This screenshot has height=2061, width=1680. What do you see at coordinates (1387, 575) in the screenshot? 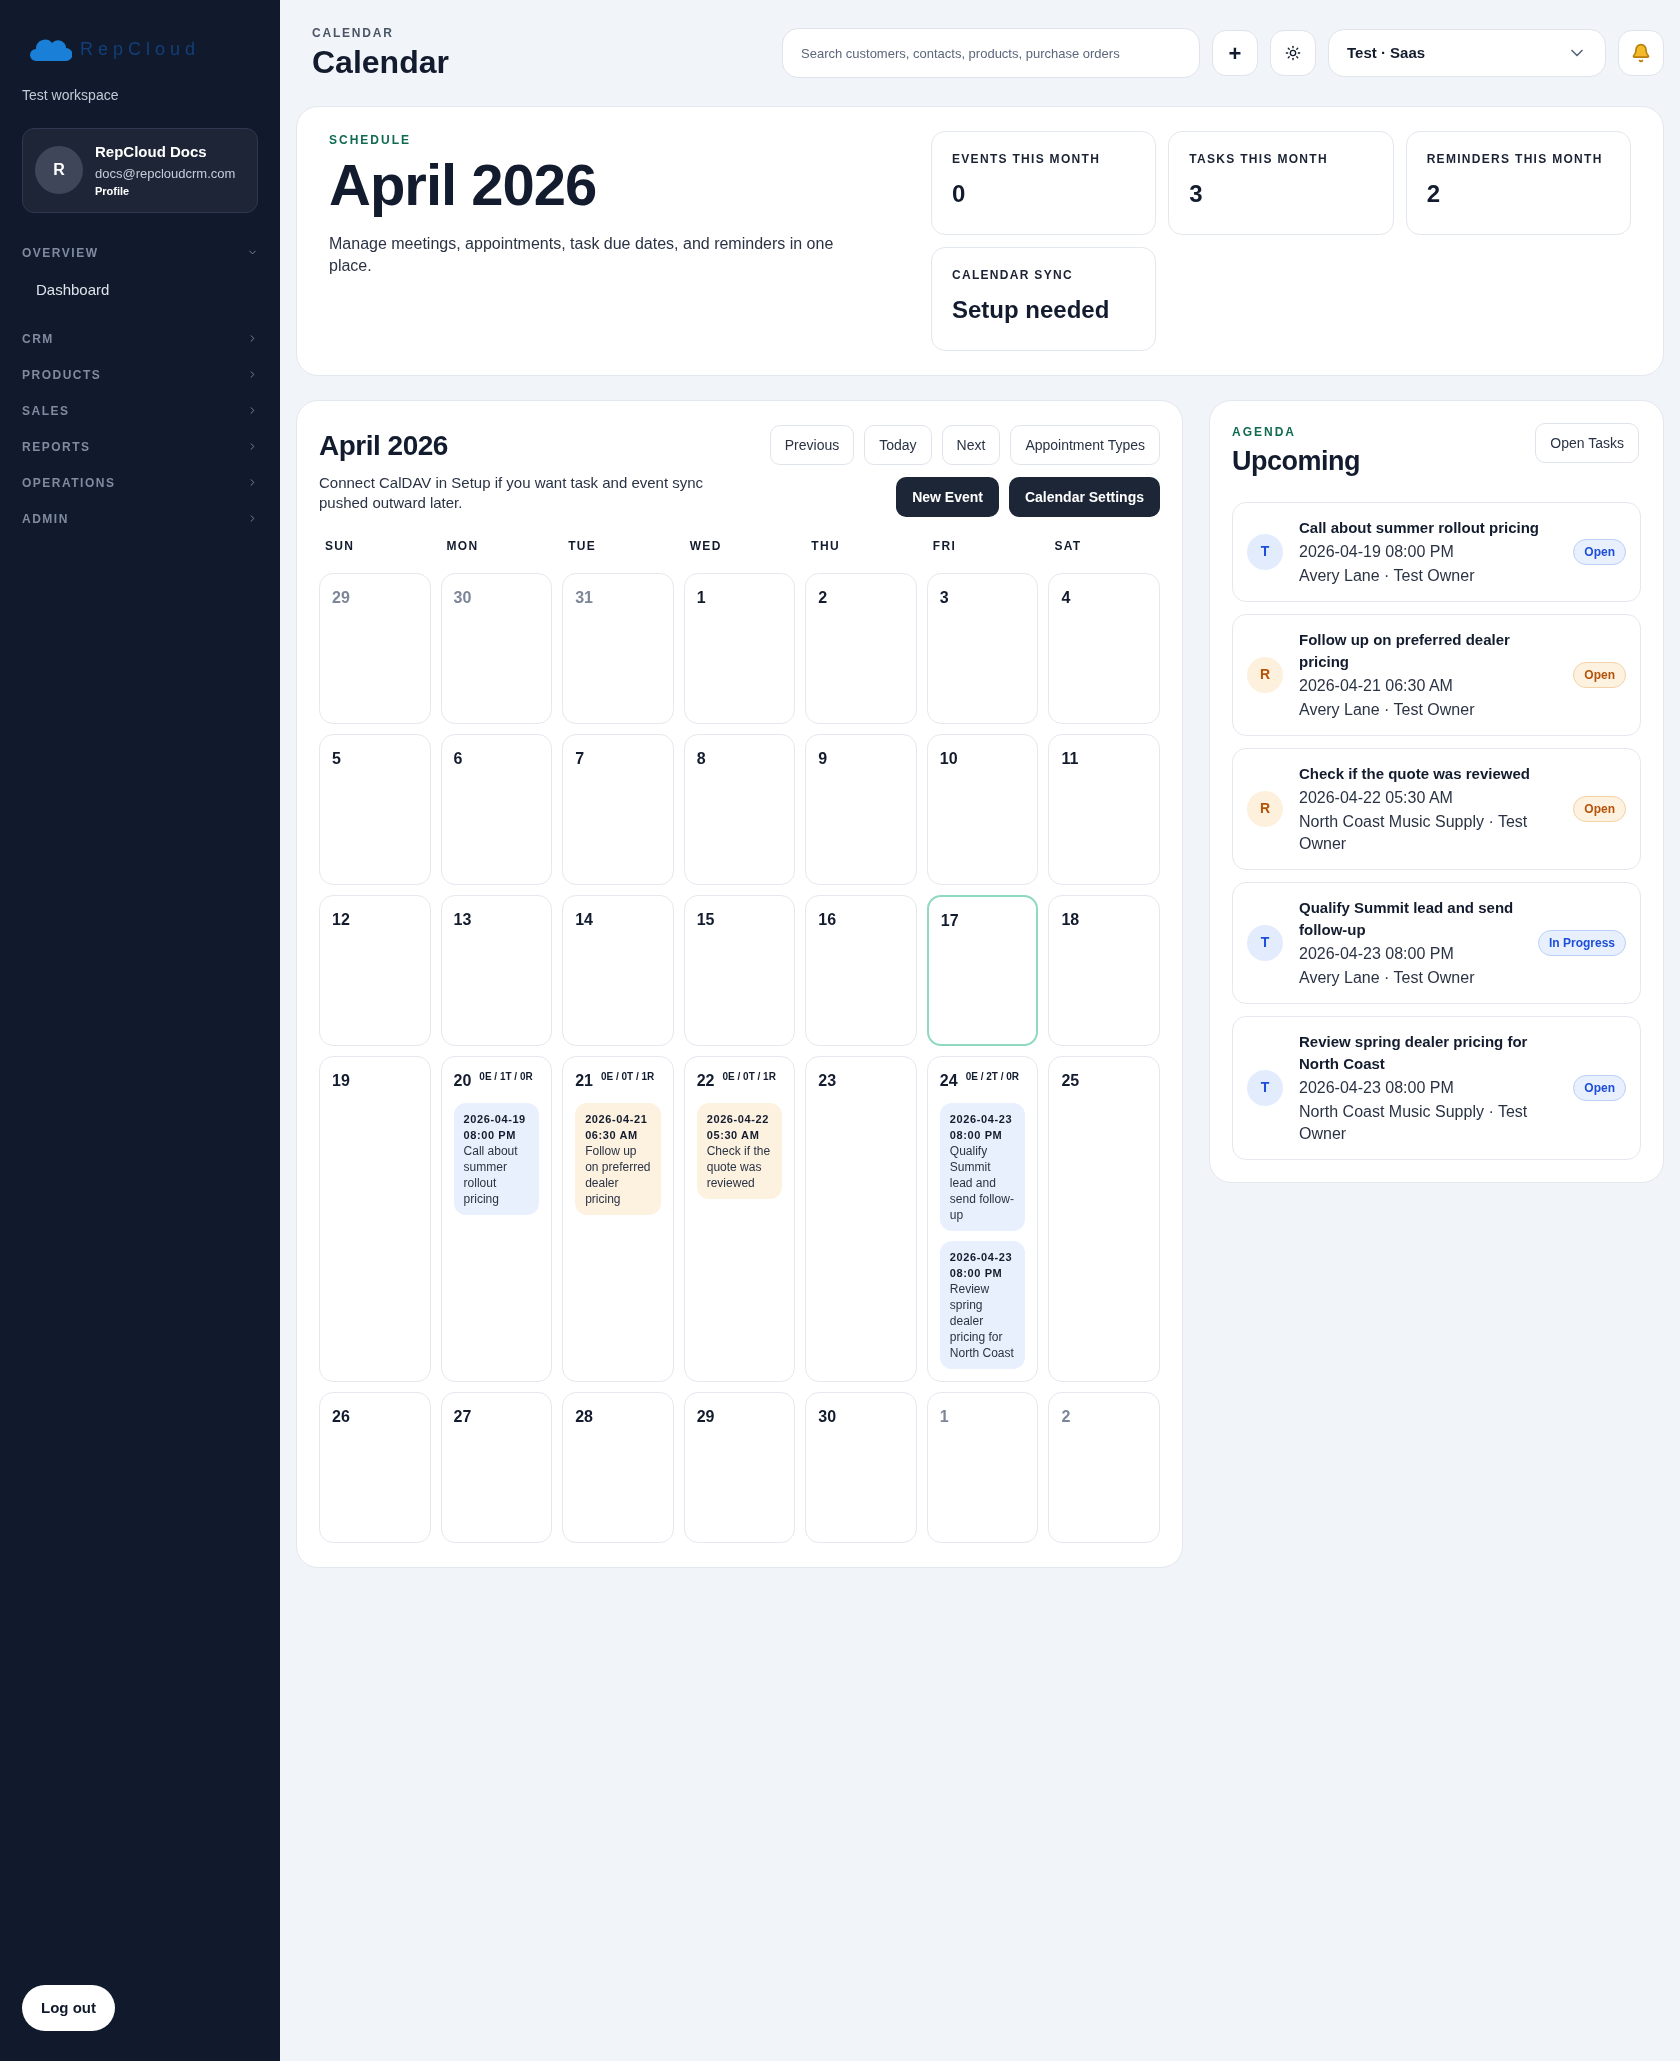
I see `agenda-meta: Avery Lane · Test Owner` at bounding box center [1387, 575].